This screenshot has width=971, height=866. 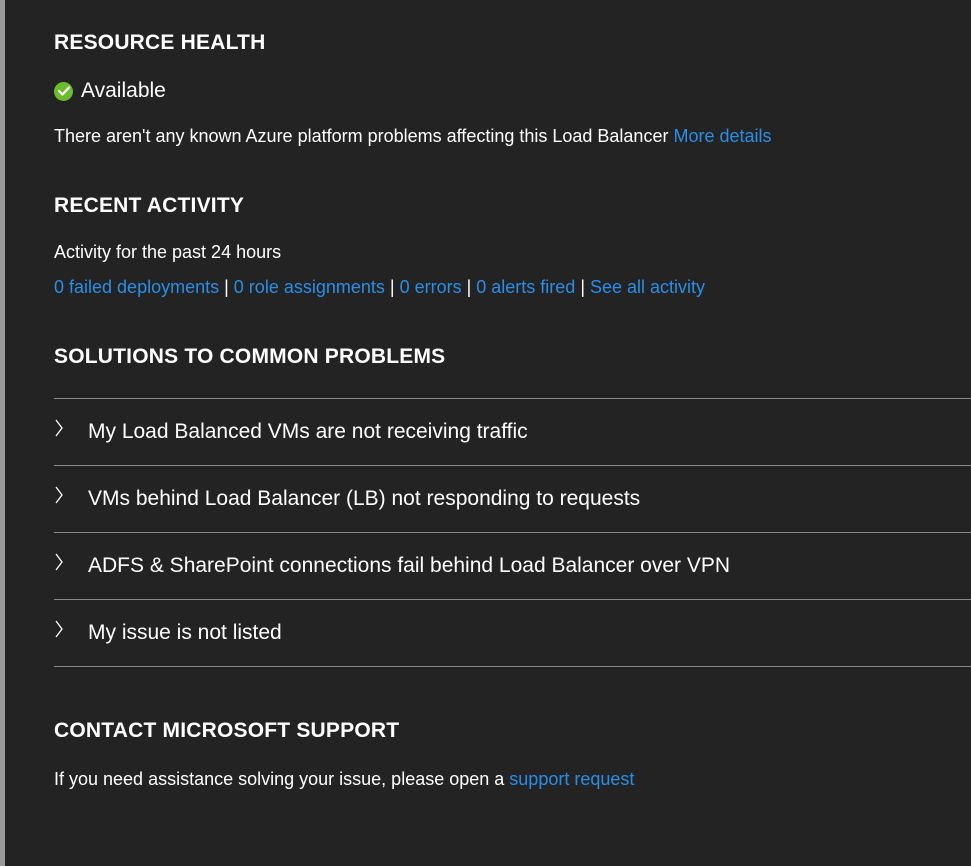 What do you see at coordinates (168, 252) in the screenshot?
I see `activity-subtitle: Activity for the past 24 hours` at bounding box center [168, 252].